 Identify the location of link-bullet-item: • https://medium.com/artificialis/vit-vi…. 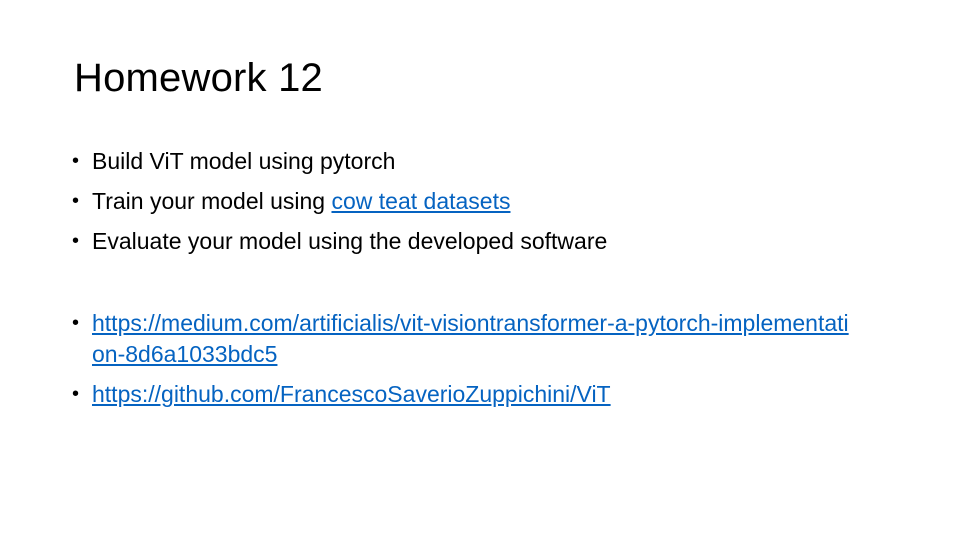
(462, 339).